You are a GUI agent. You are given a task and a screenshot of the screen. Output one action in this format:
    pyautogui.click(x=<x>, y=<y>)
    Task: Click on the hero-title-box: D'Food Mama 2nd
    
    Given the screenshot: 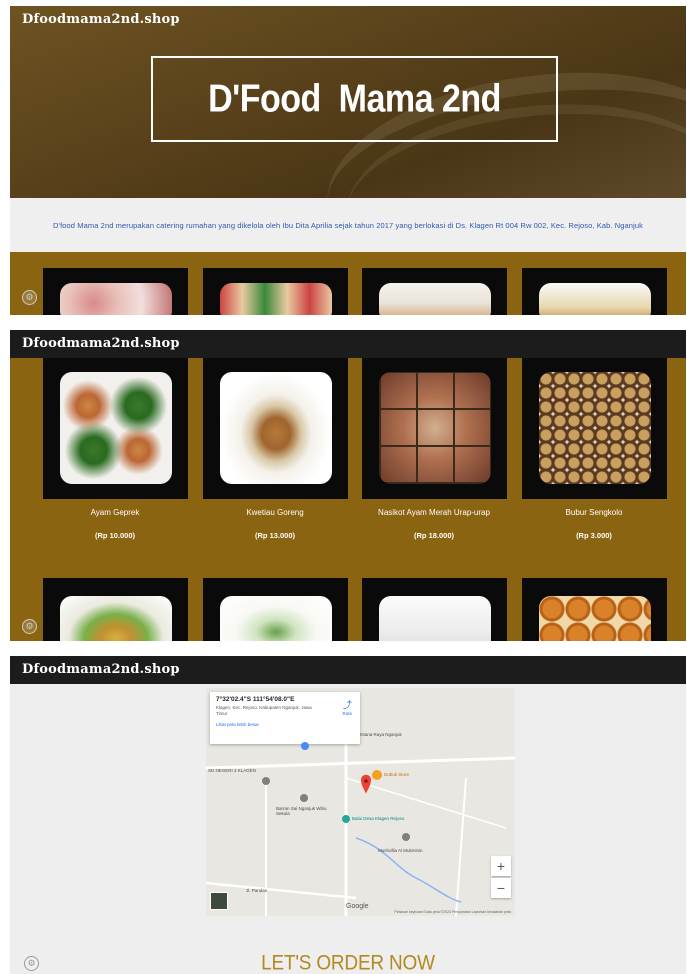 What is the action you would take?
    pyautogui.click(x=354, y=99)
    